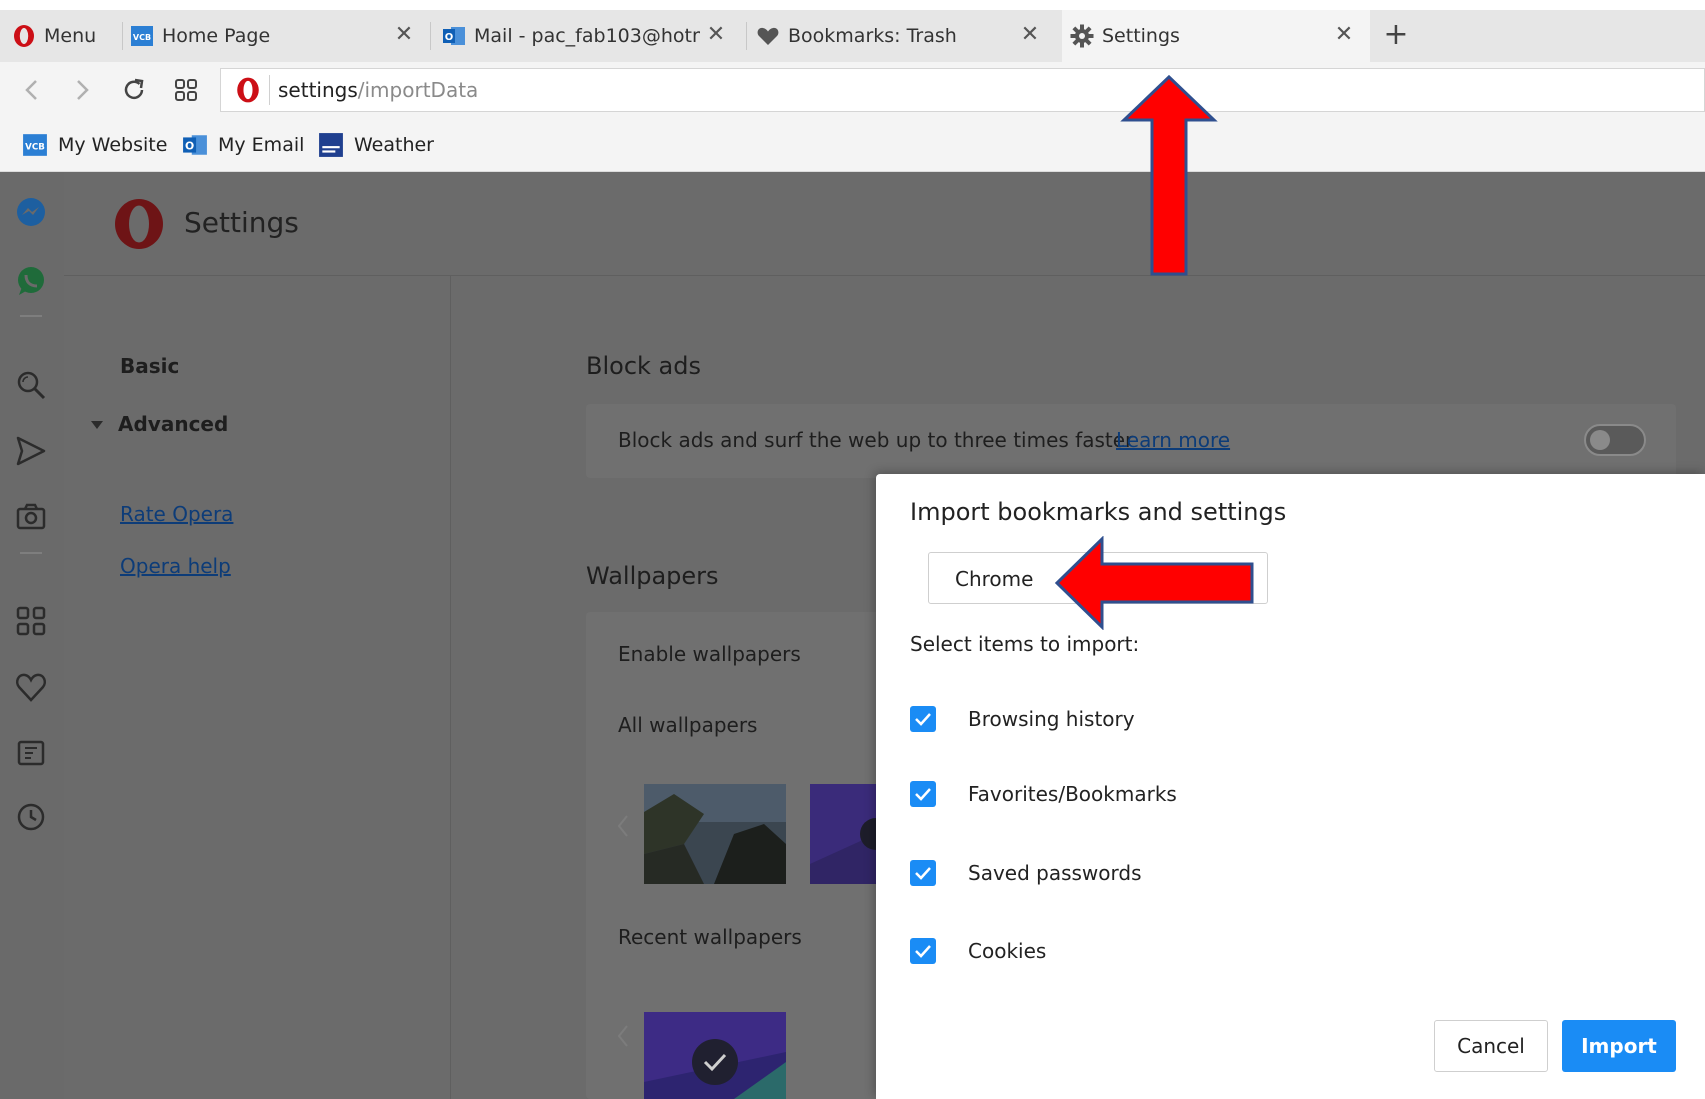 Image resolution: width=1705 pixels, height=1099 pixels. What do you see at coordinates (852, 145) in the screenshot?
I see `bookmarks-bar: VCB My Website O My Email Weather` at bounding box center [852, 145].